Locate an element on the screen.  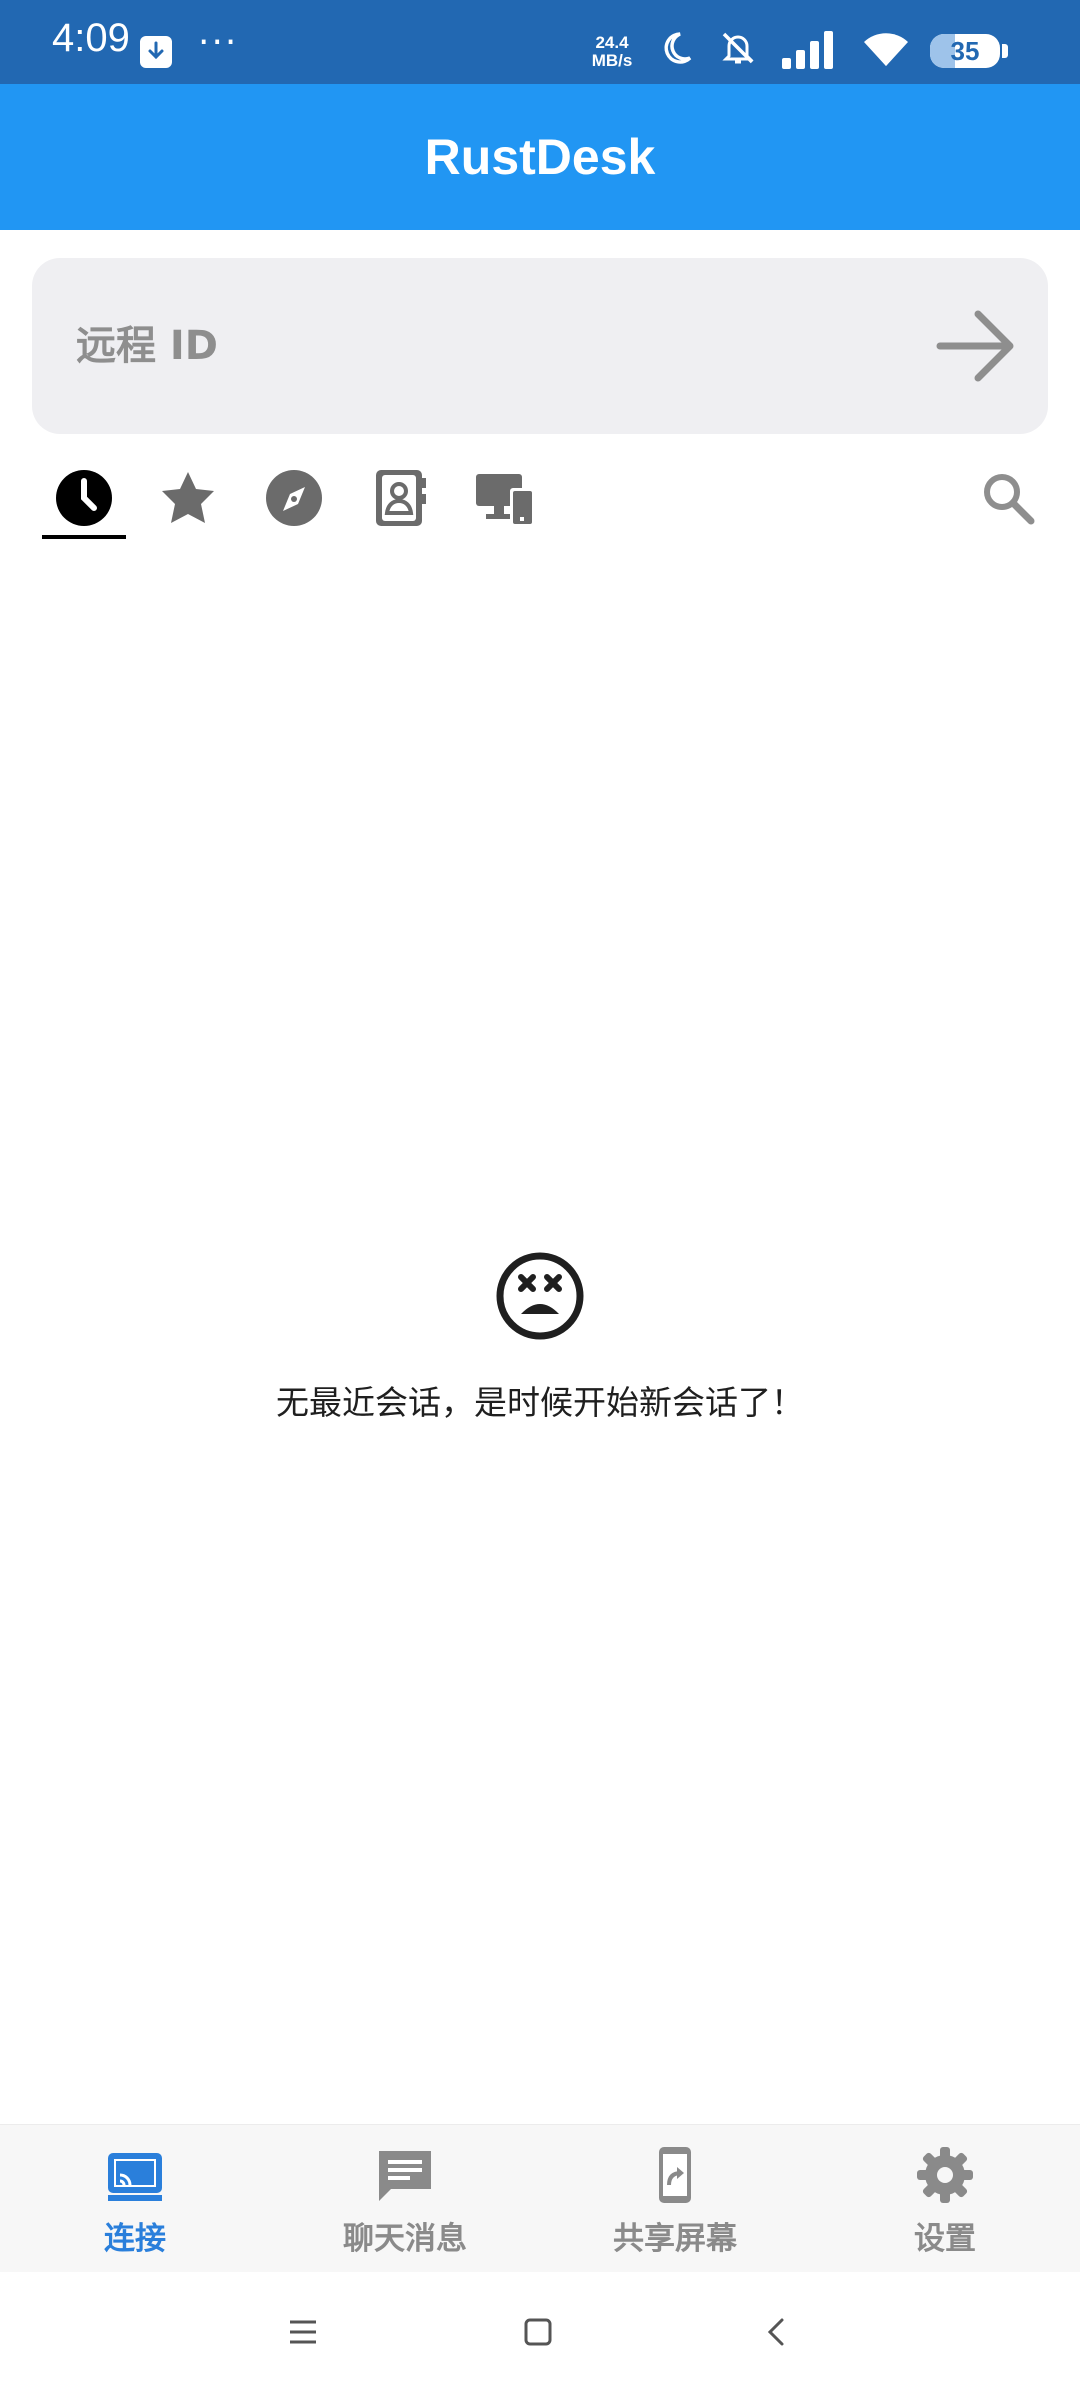
tab-address-book is located at coordinates (400, 498).